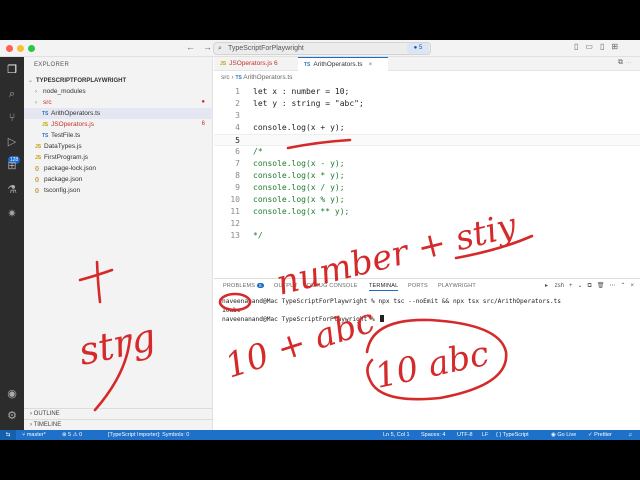 The width and height of the screenshot is (640, 480). Describe the element at coordinates (601, 286) in the screenshot. I see `kill-terminal-icon: 🗑` at that location.